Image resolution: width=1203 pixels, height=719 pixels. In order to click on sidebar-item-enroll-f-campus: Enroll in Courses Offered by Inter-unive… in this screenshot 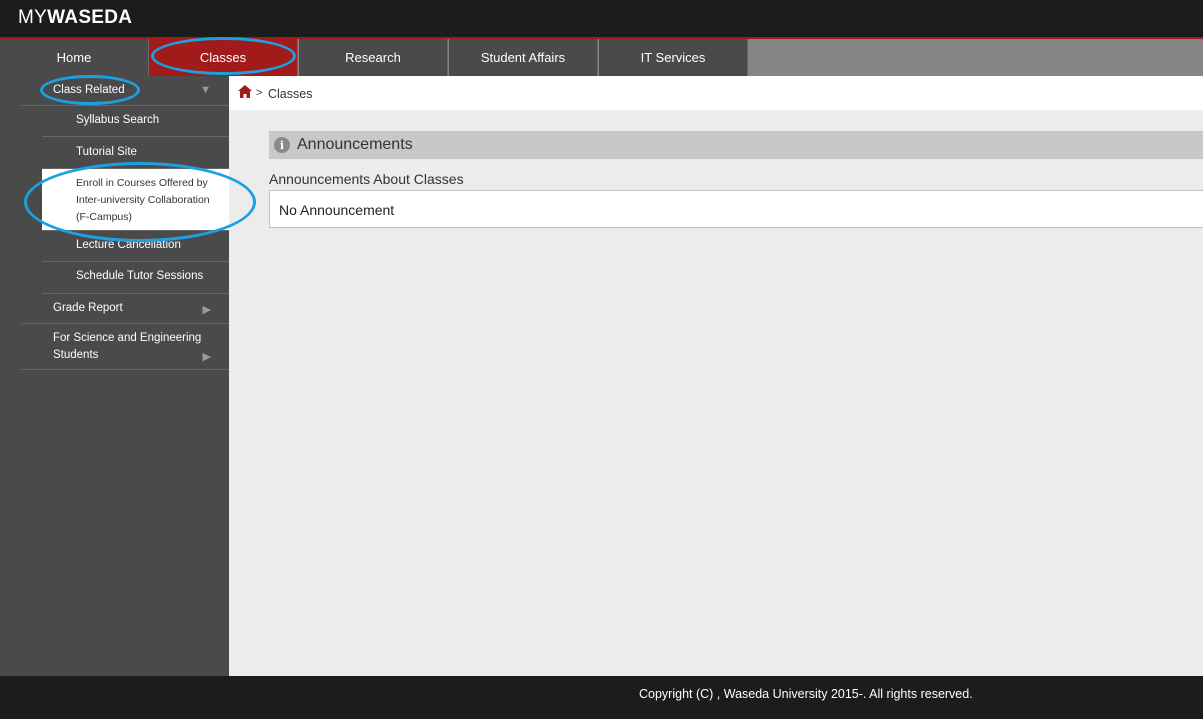, I will do `click(135, 200)`.